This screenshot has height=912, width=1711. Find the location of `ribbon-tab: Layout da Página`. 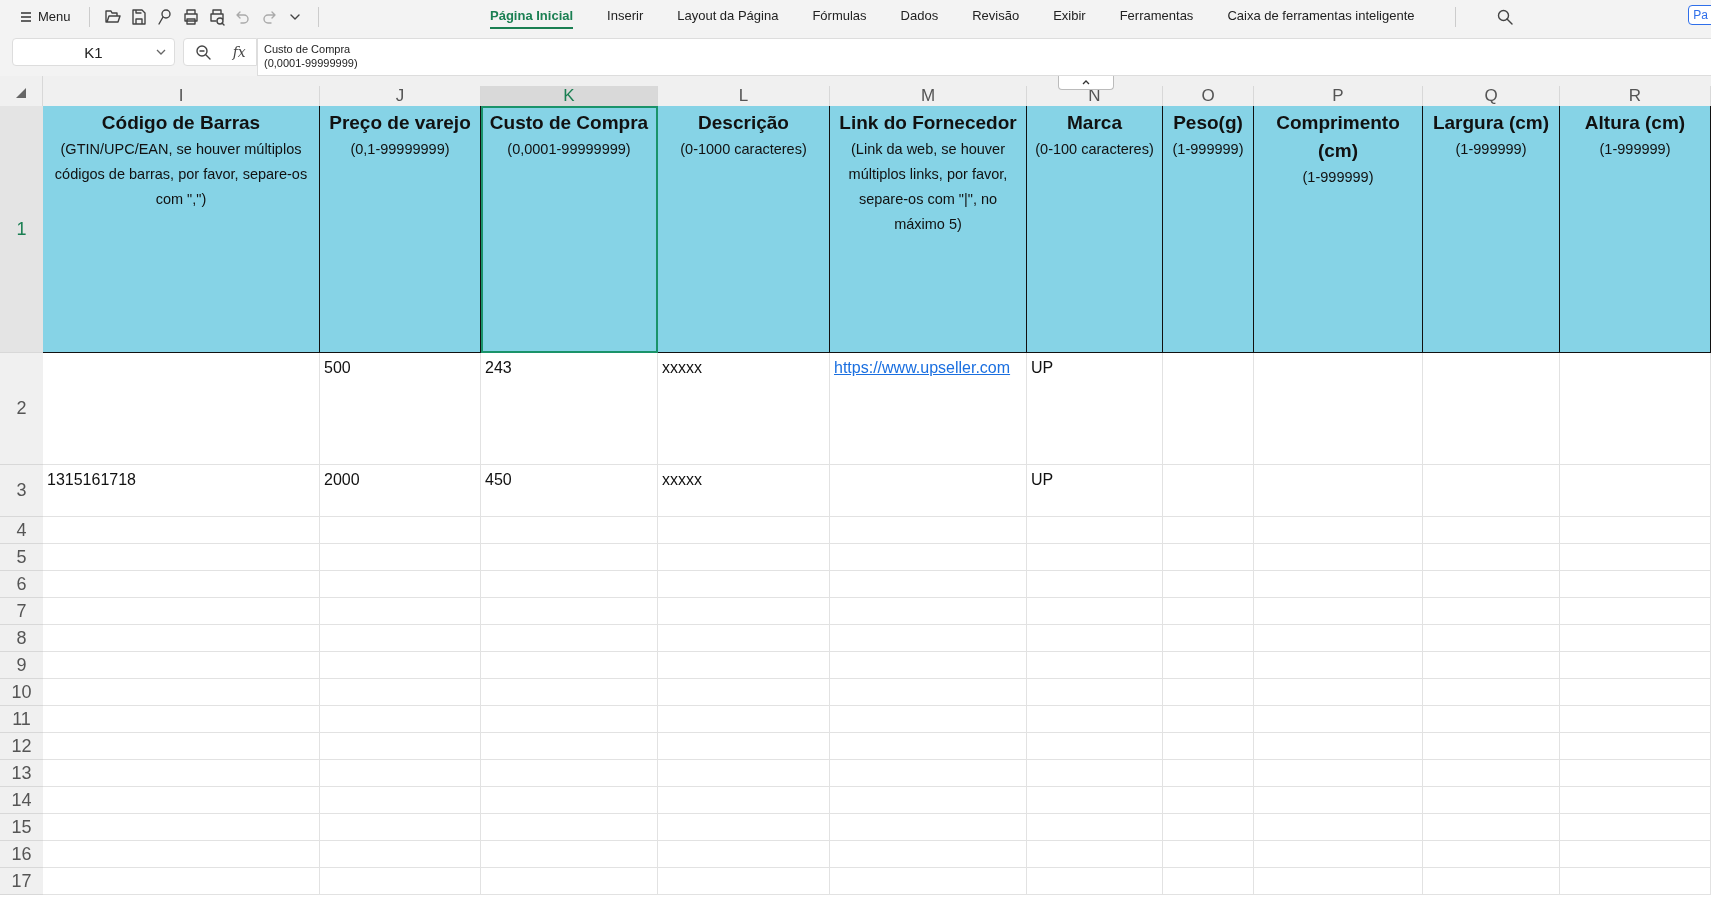

ribbon-tab: Layout da Página is located at coordinates (728, 16).